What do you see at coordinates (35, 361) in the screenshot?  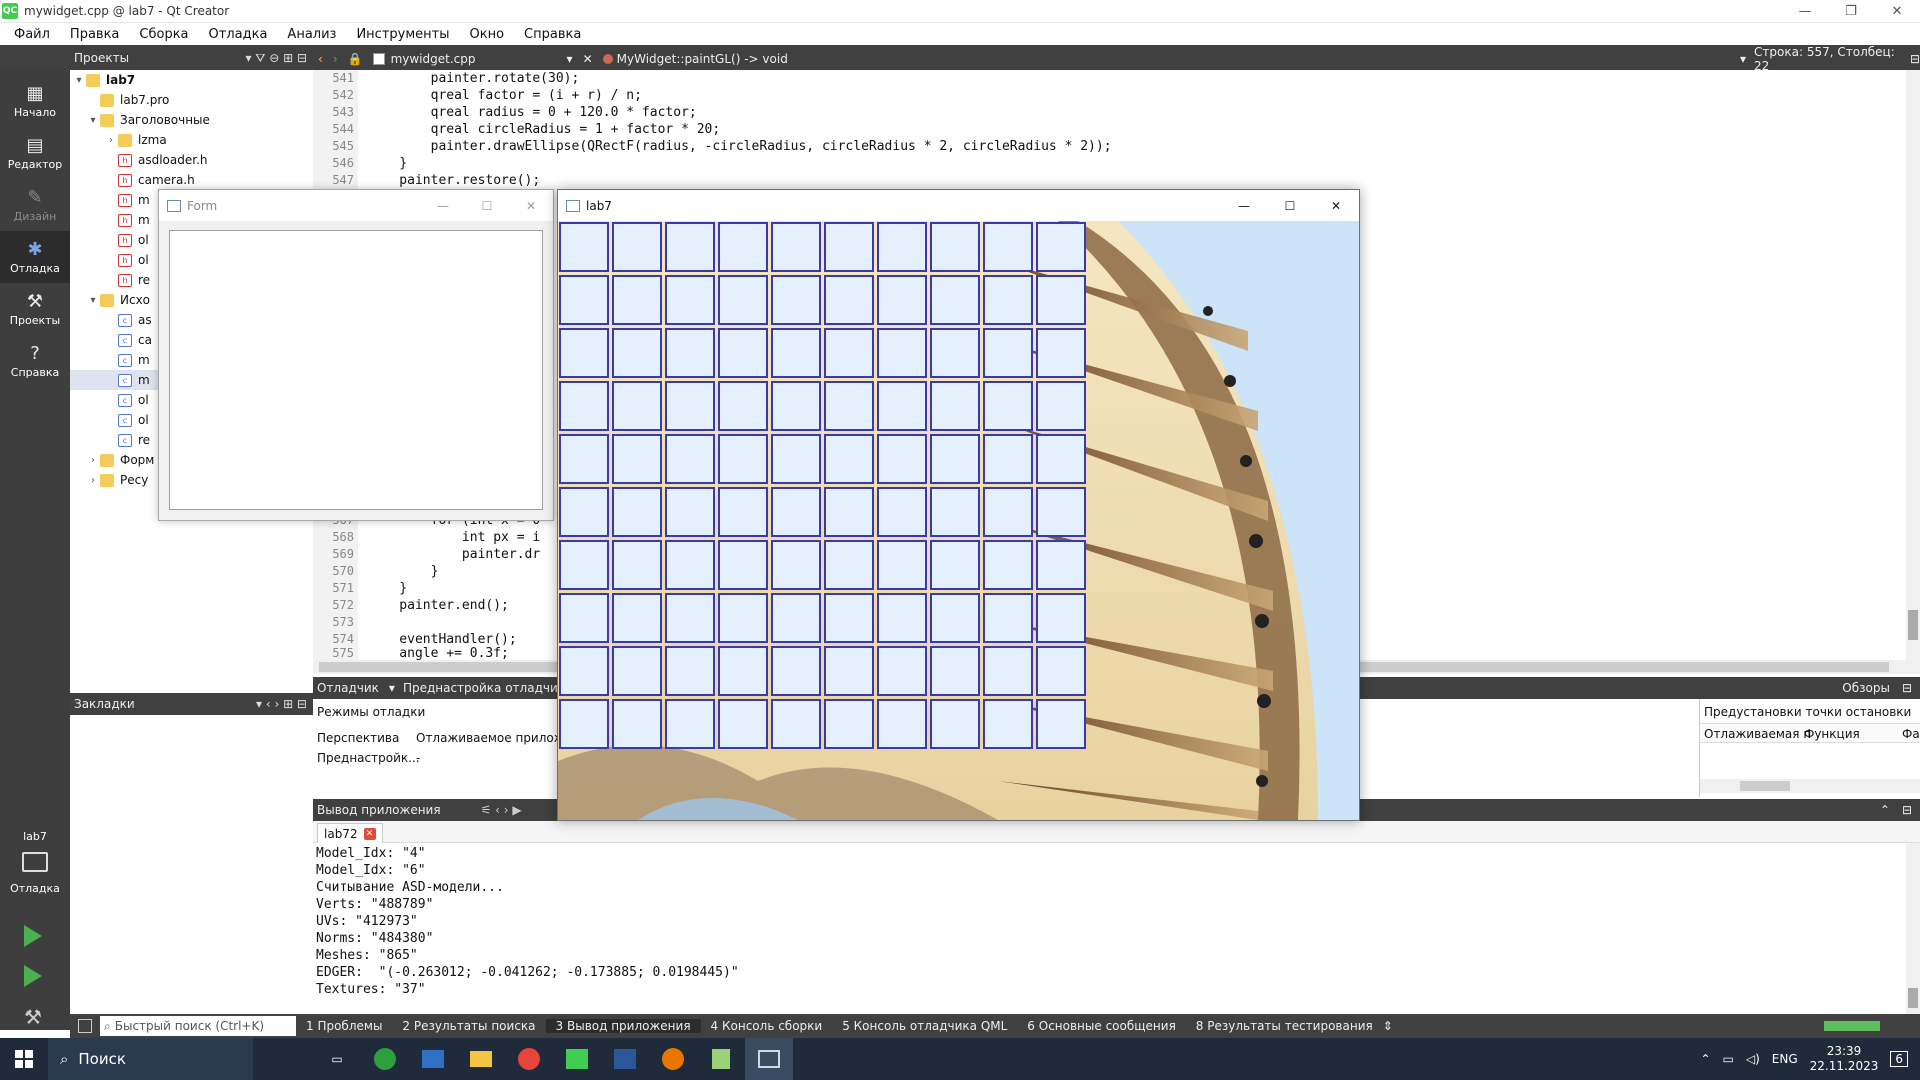 I see `mode-help: ? Справка` at bounding box center [35, 361].